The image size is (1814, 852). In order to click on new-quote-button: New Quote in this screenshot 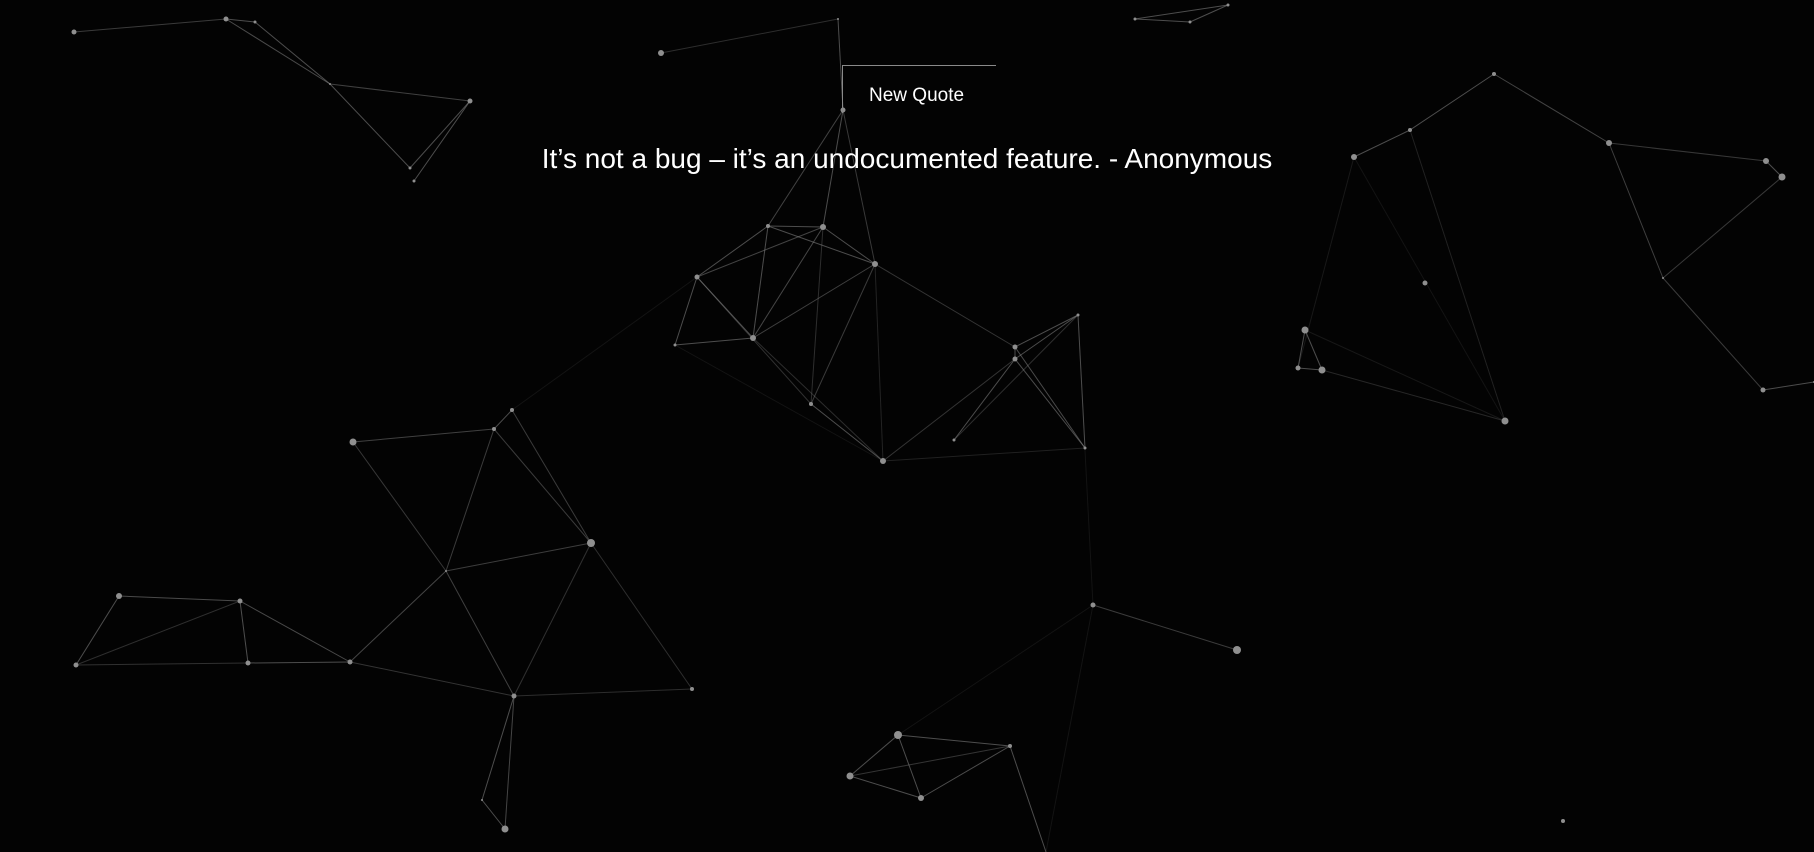, I will do `click(919, 89)`.